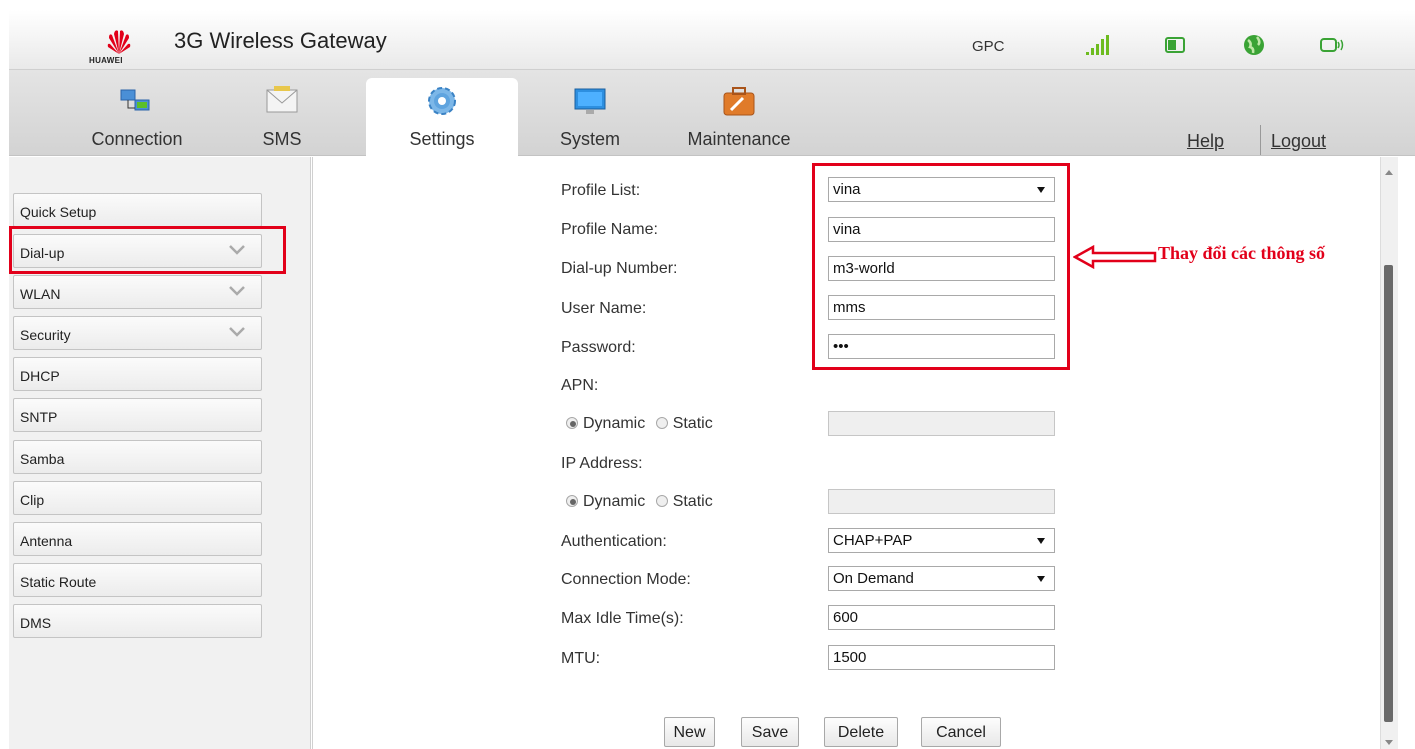 This screenshot has width=1415, height=749. What do you see at coordinates (590, 117) in the screenshot?
I see `tab-system: System` at bounding box center [590, 117].